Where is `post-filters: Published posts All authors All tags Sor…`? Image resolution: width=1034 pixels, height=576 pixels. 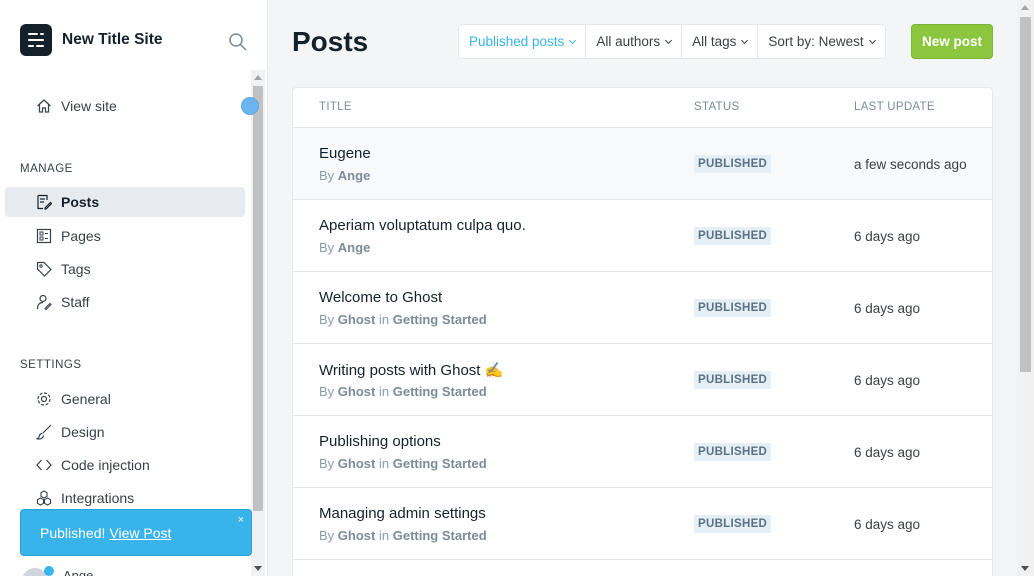 post-filters: Published posts All authors All tags Sor… is located at coordinates (672, 41).